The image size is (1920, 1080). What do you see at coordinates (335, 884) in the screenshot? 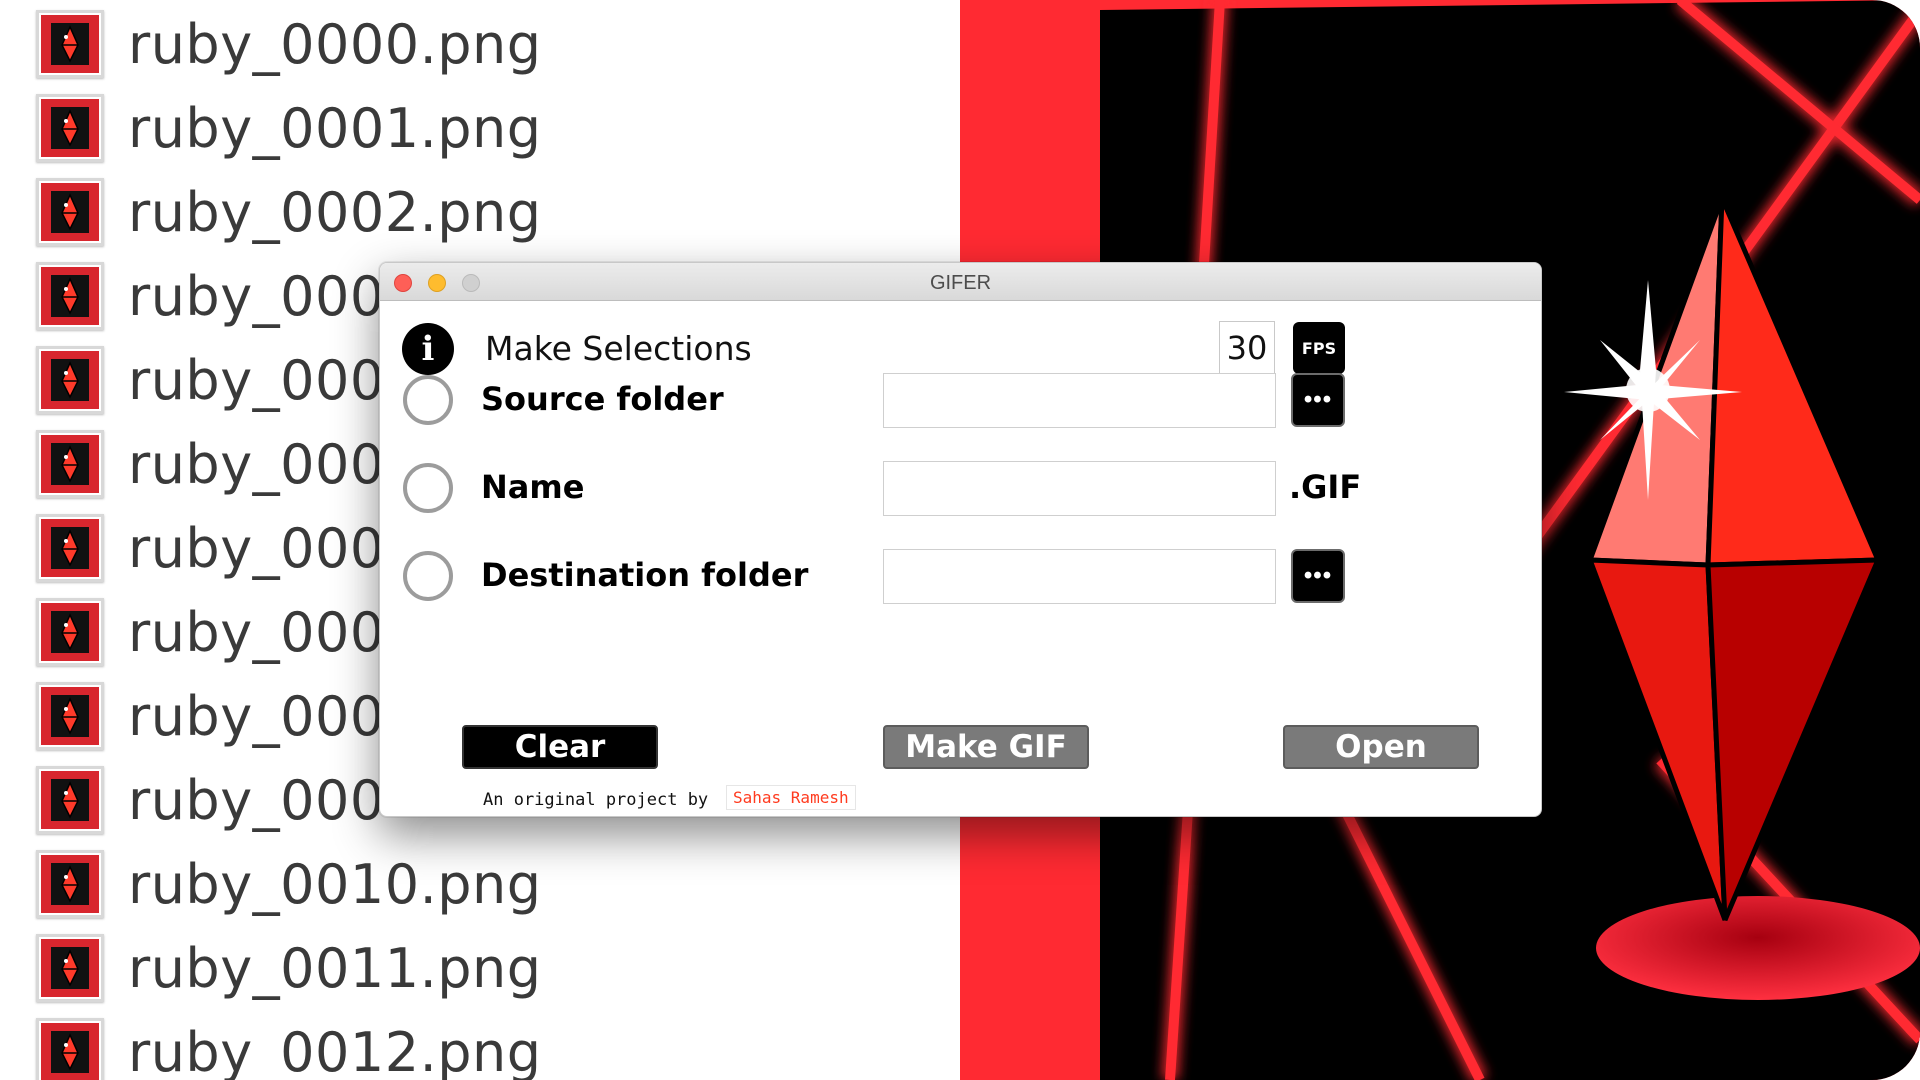
I see `file-name: ruby_0010.png` at bounding box center [335, 884].